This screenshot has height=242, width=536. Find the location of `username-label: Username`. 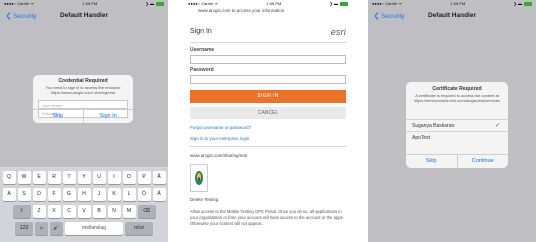

username-label: Username is located at coordinates (202, 50).